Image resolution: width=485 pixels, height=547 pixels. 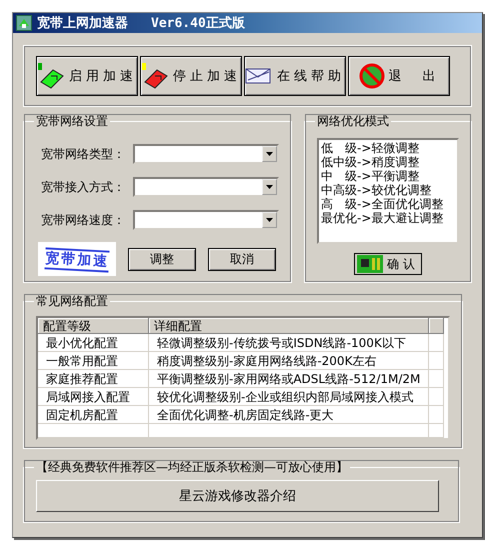 I want to click on list-item: 高 级->全面优化调整, so click(x=388, y=204).